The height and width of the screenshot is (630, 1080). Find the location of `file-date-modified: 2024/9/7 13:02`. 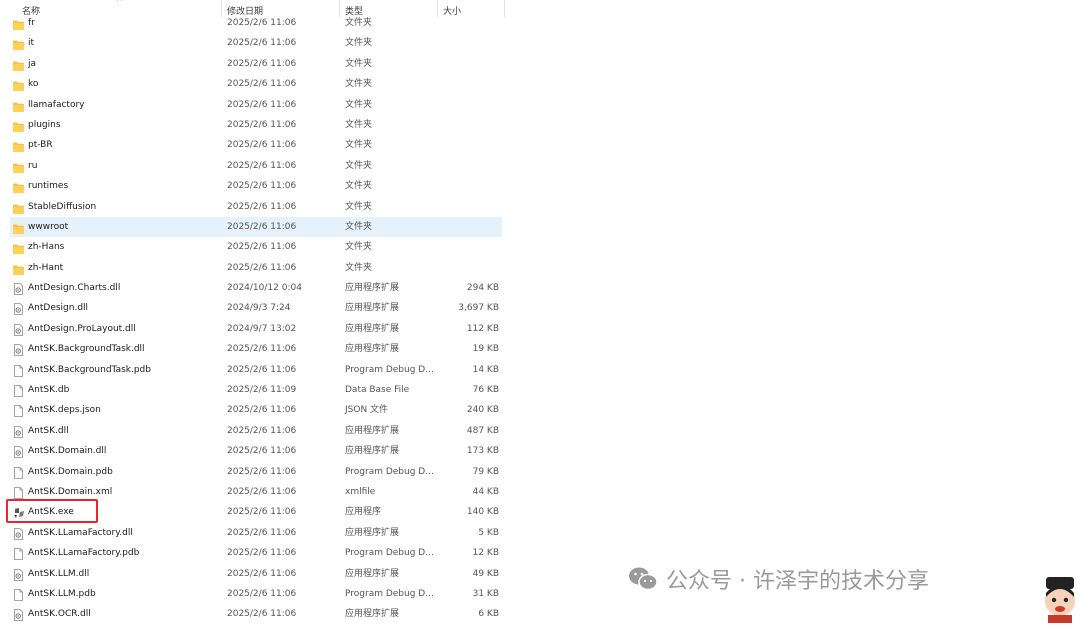

file-date-modified: 2024/9/7 13:02 is located at coordinates (262, 328).